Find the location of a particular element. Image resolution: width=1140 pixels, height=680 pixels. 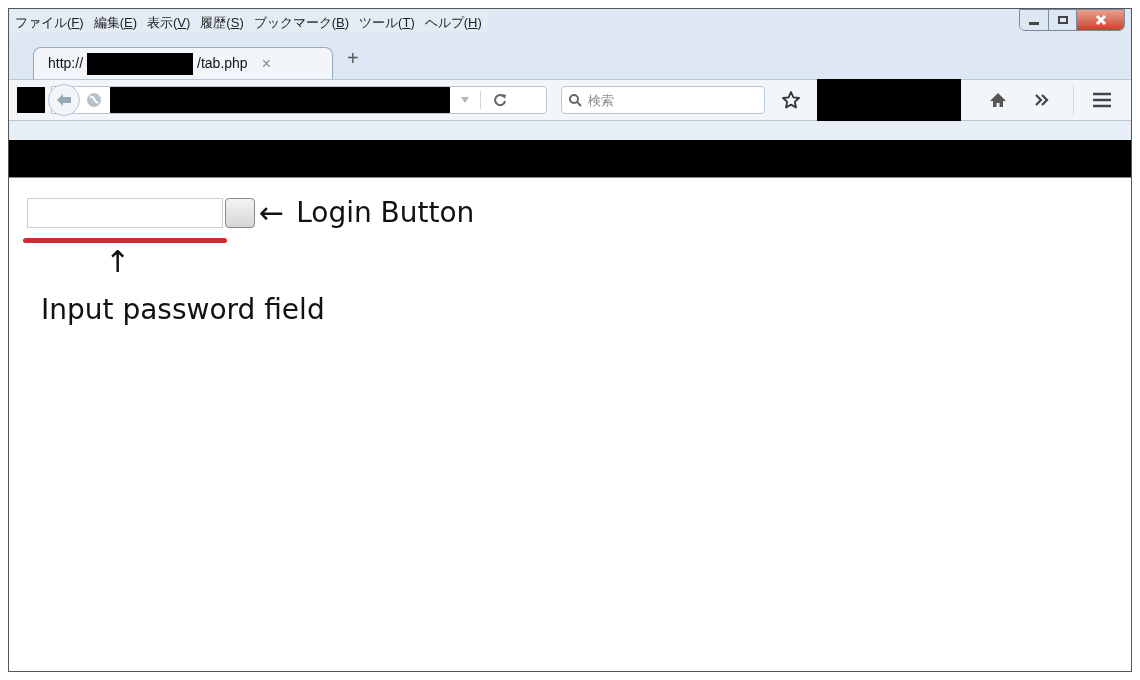

menu-item: ファイル(F) is located at coordinates (49, 23).